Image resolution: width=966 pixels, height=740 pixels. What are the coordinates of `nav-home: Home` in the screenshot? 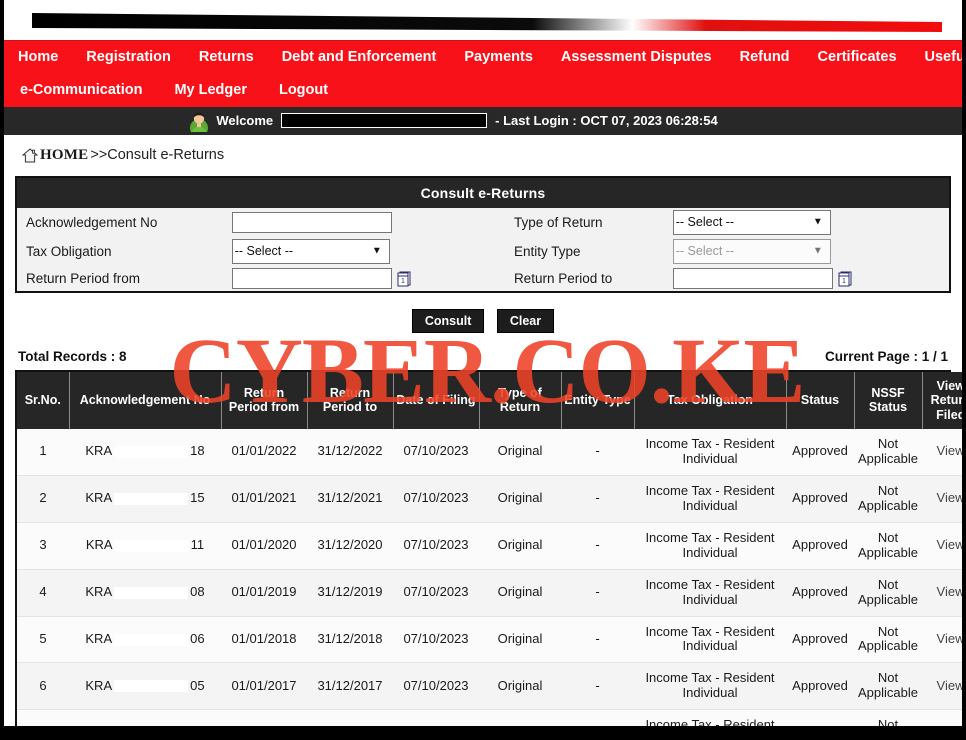 It's located at (38, 57).